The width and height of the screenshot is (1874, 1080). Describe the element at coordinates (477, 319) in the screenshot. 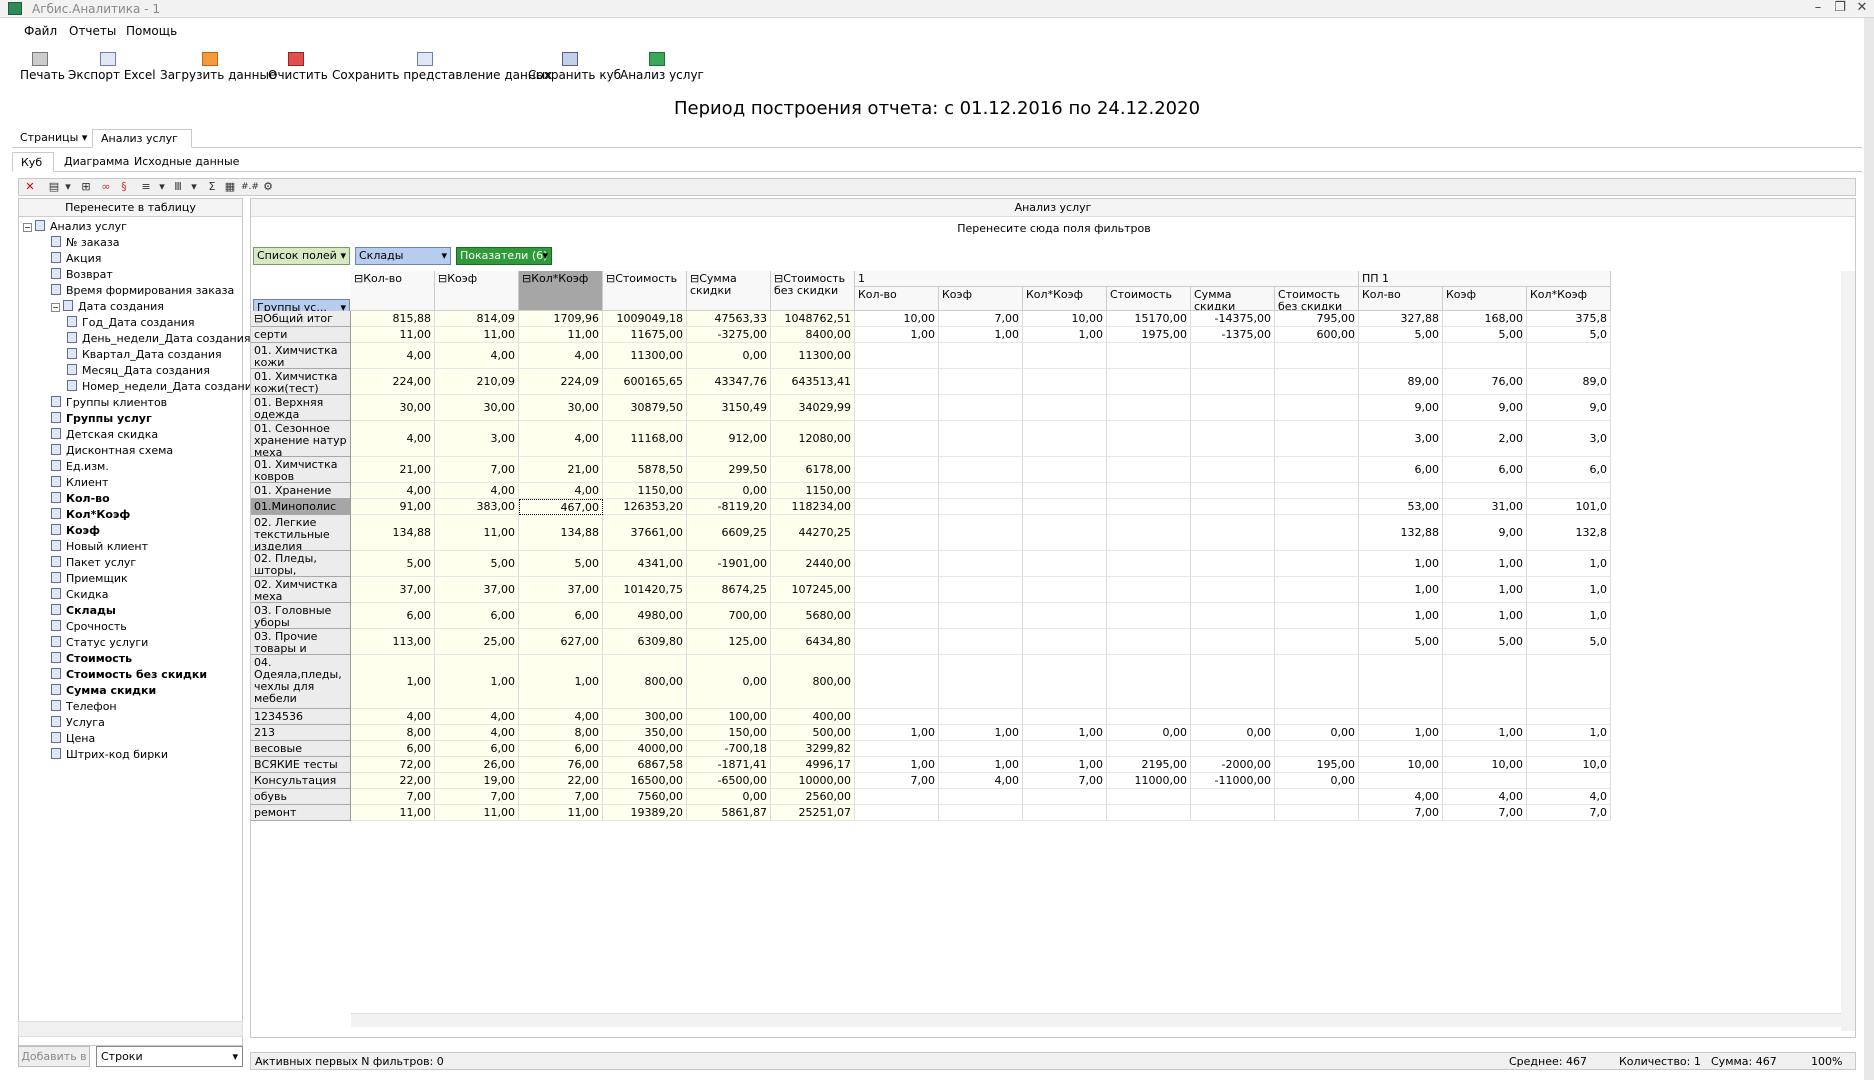

I see `data-cell: 814,09` at that location.